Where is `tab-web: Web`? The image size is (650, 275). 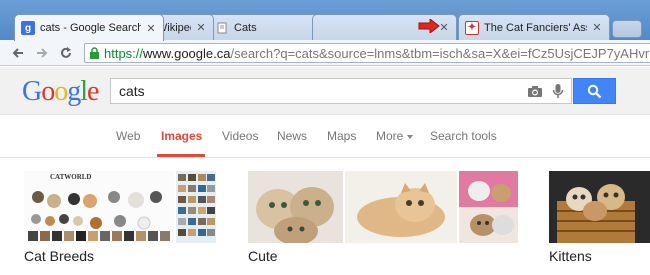
tab-web: Web is located at coordinates (128, 136).